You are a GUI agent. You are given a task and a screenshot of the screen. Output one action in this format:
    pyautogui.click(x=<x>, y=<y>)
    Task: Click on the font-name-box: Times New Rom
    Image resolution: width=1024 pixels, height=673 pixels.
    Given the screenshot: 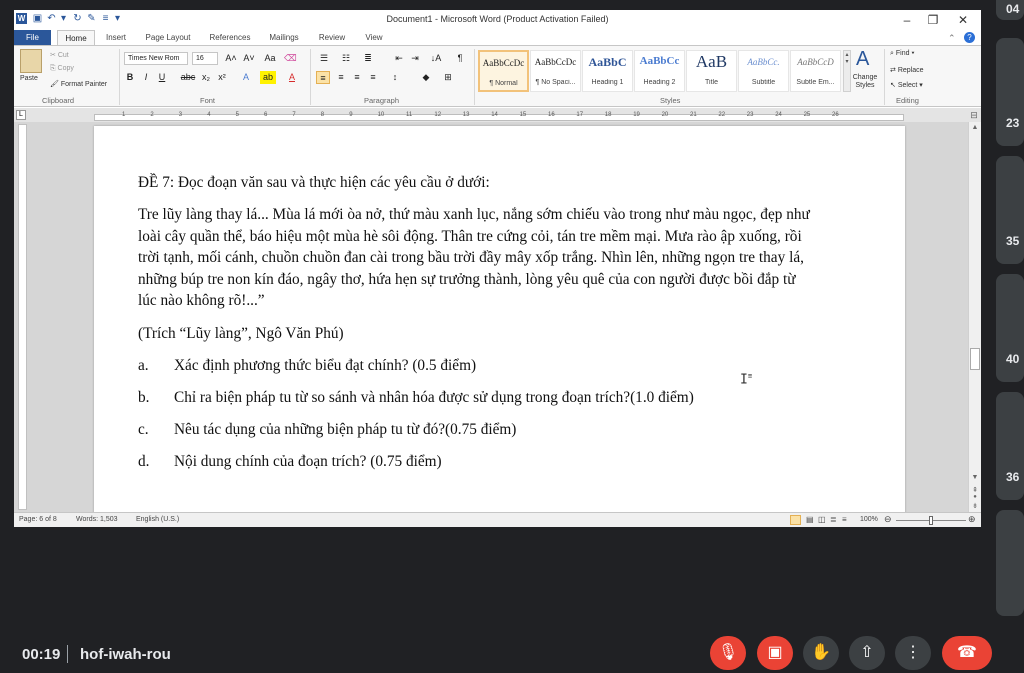 What is the action you would take?
    pyautogui.click(x=156, y=58)
    